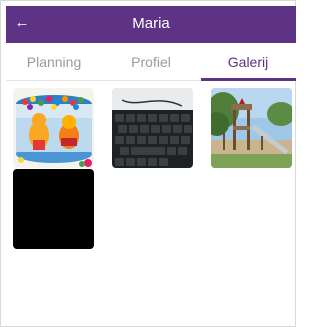 The image size is (320, 327). I want to click on gallery-photo-black, so click(53, 209).